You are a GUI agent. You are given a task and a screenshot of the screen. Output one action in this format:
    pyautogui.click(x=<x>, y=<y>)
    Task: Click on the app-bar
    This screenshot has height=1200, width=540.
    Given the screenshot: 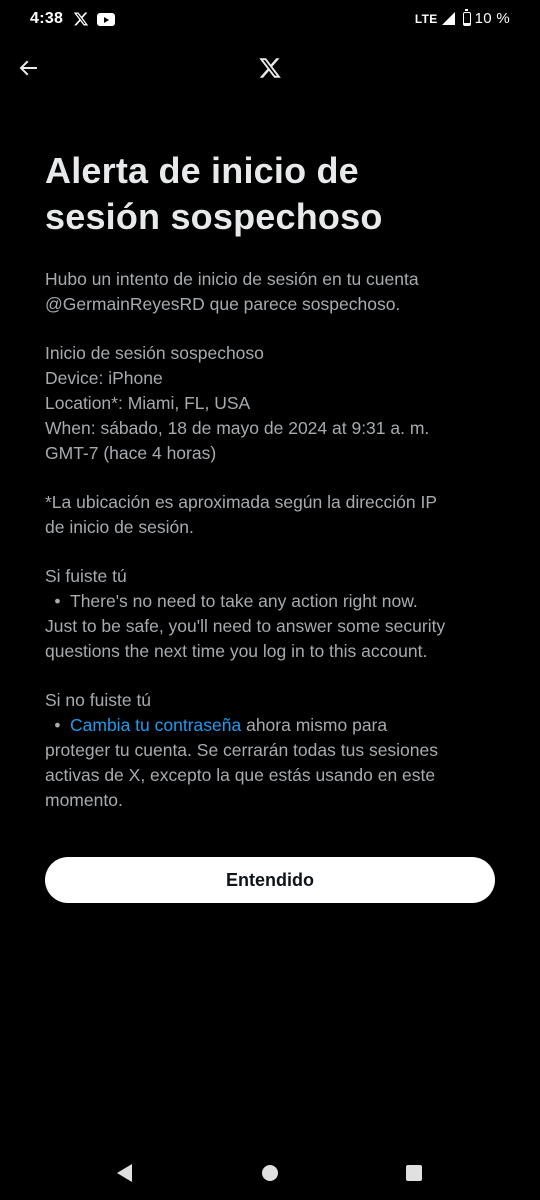 What is the action you would take?
    pyautogui.click(x=270, y=68)
    